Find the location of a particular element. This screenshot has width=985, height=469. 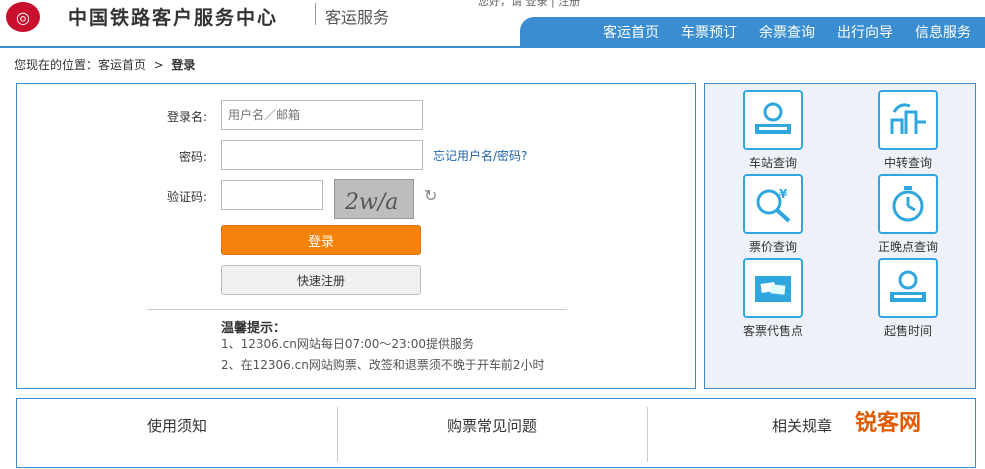

station-icon is located at coordinates (773, 120).